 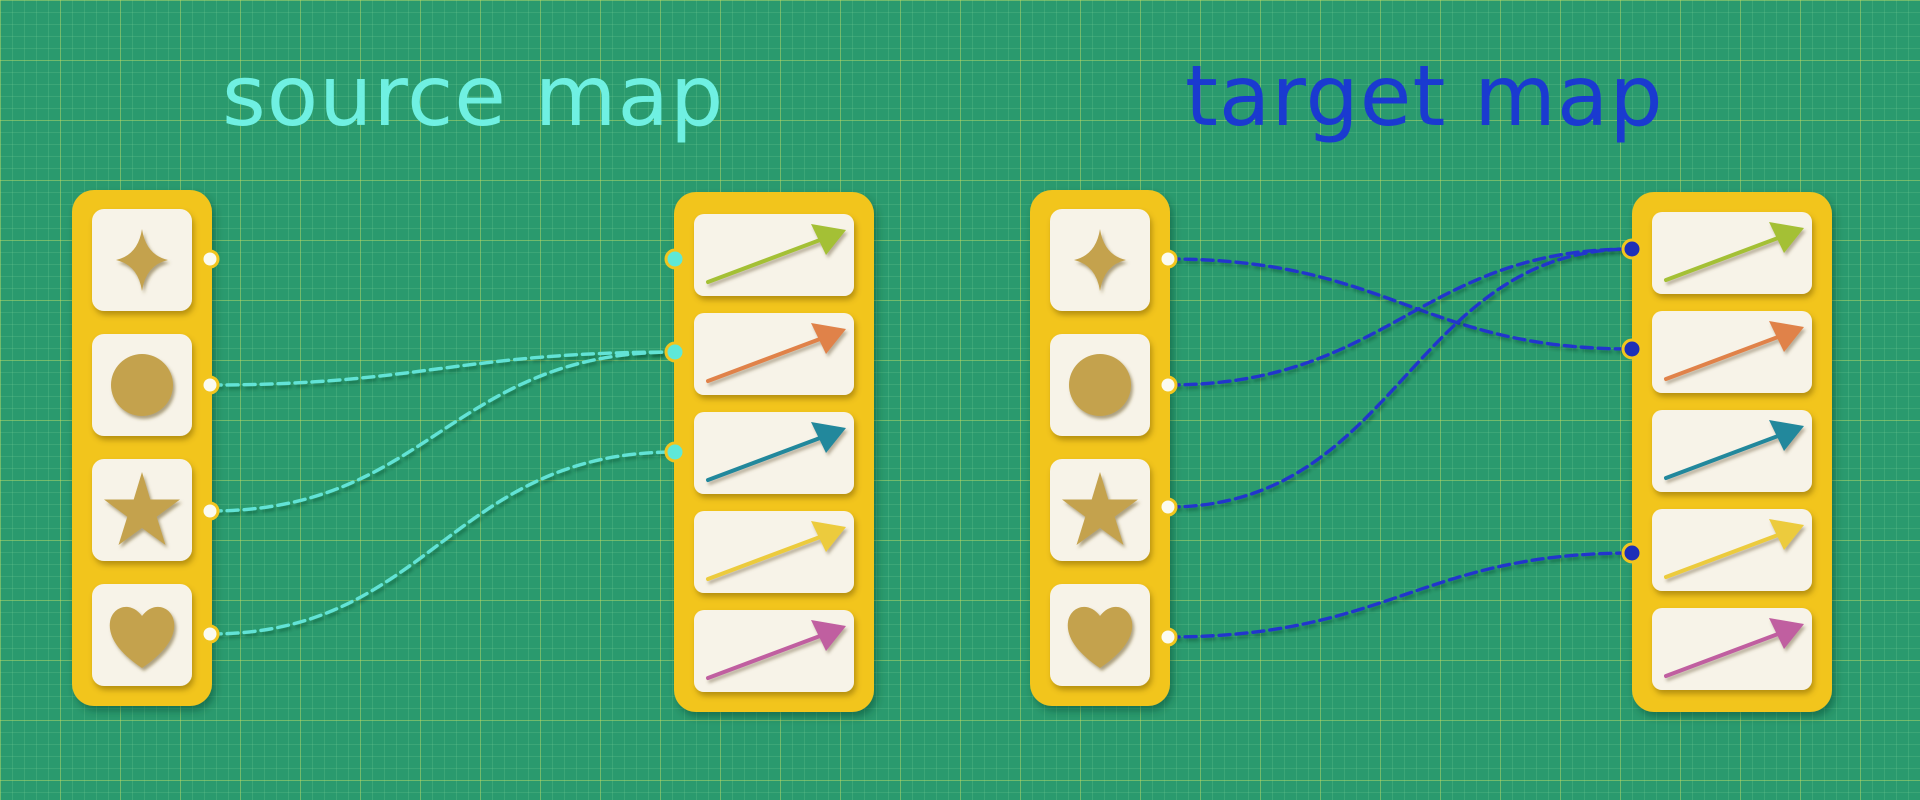 What do you see at coordinates (442, 543) in the screenshot?
I see `source-connection-heart-arrow3` at bounding box center [442, 543].